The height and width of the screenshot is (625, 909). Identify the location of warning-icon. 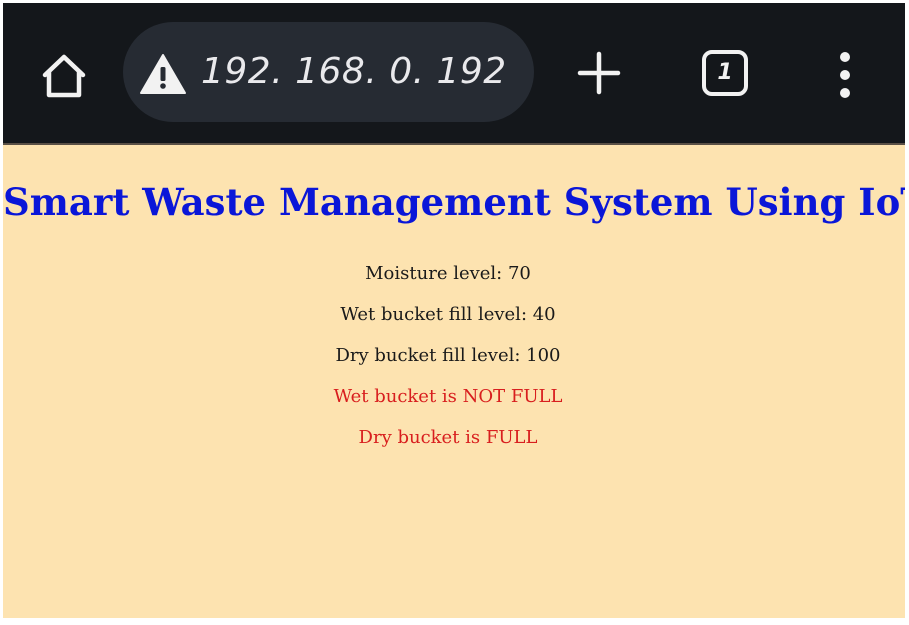
(163, 74).